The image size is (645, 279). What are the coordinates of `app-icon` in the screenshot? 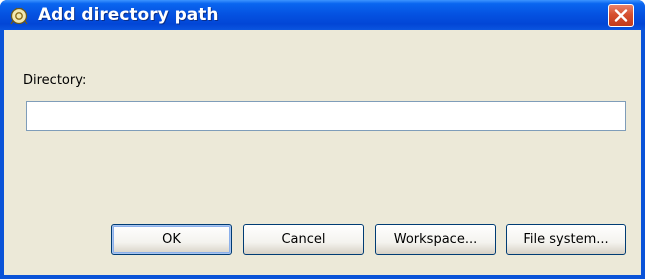 It's located at (19, 16).